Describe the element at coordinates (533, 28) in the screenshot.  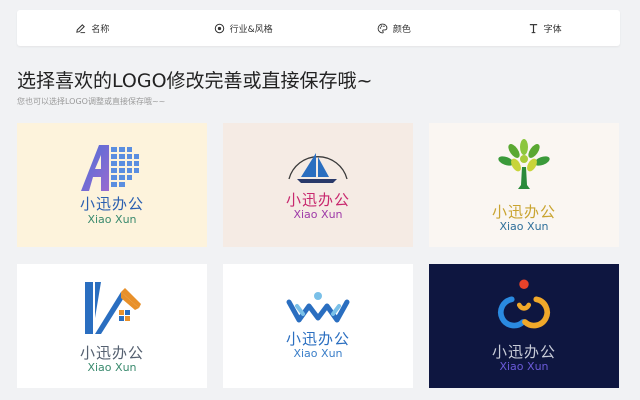
I see `font-icon` at that location.